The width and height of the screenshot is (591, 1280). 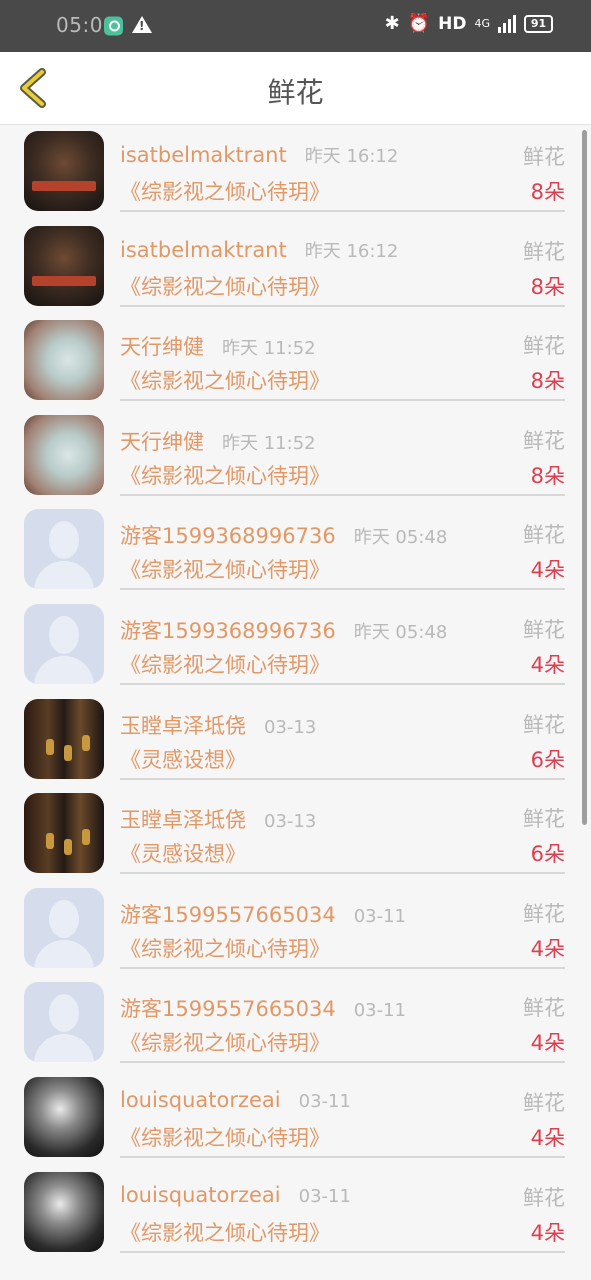 I want to click on nav-bar: 鲜花, so click(x=295, y=88).